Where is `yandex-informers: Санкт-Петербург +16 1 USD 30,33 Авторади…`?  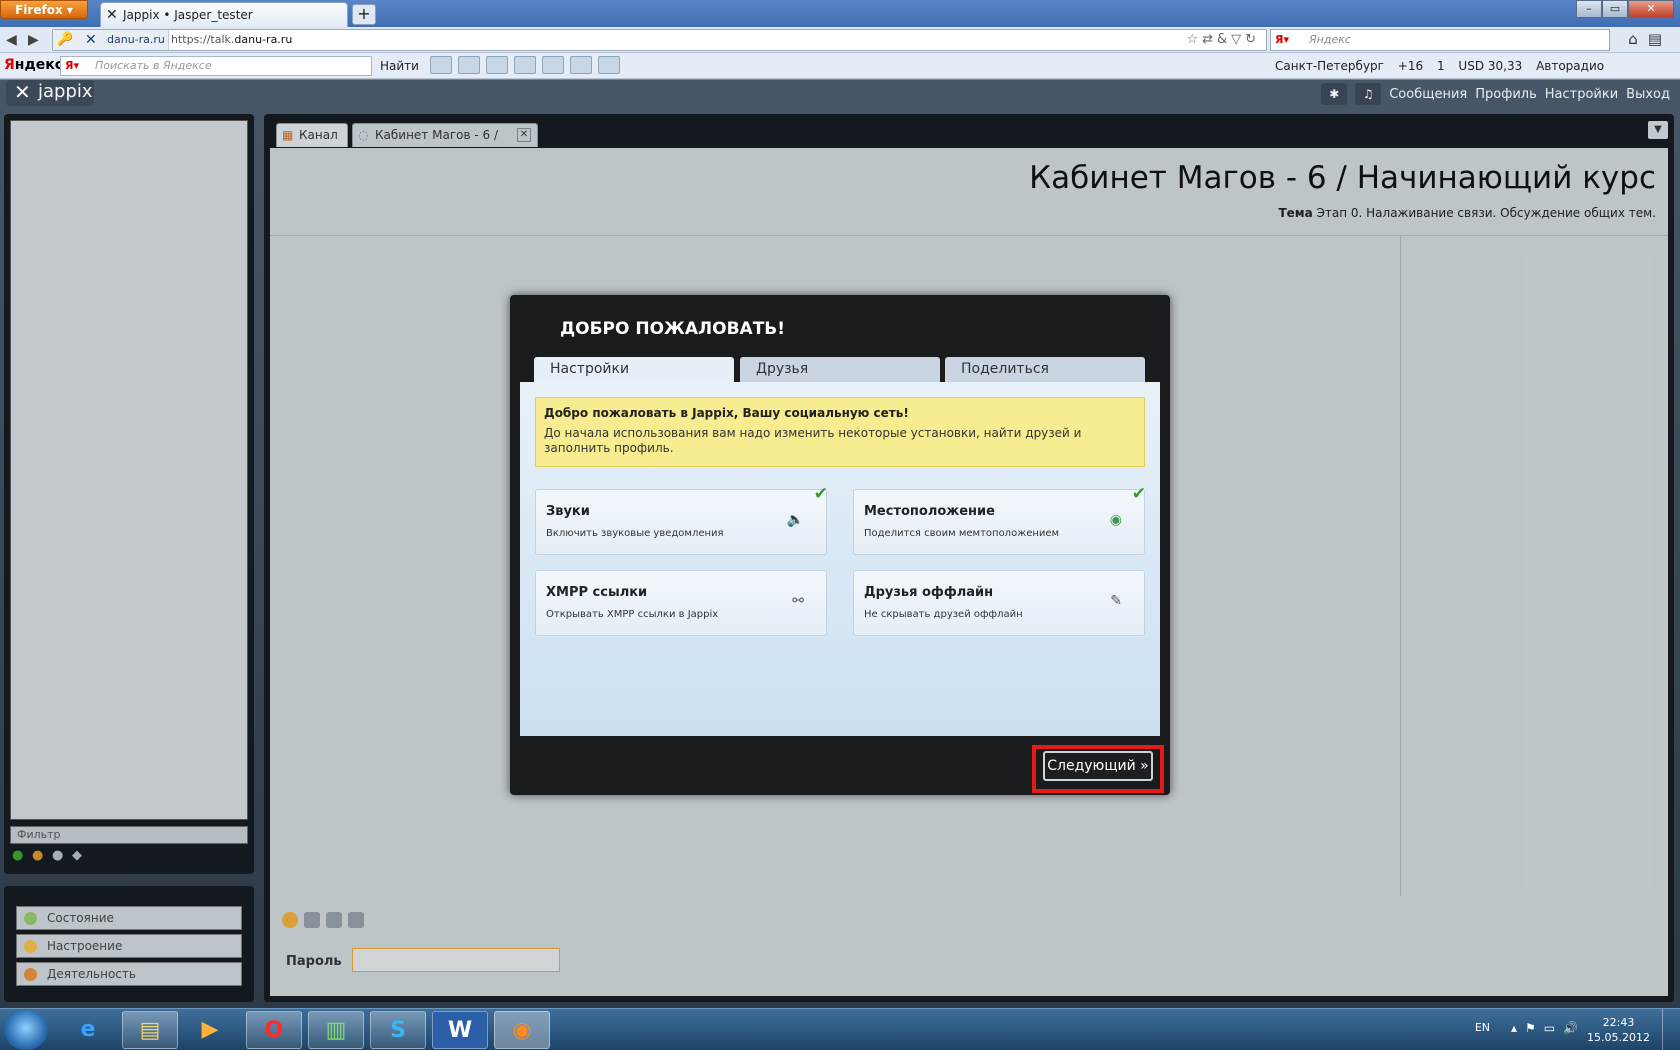 yandex-informers: Санкт-Петербург +16 1 USD 30,33 Авторади… is located at coordinates (1444, 66).